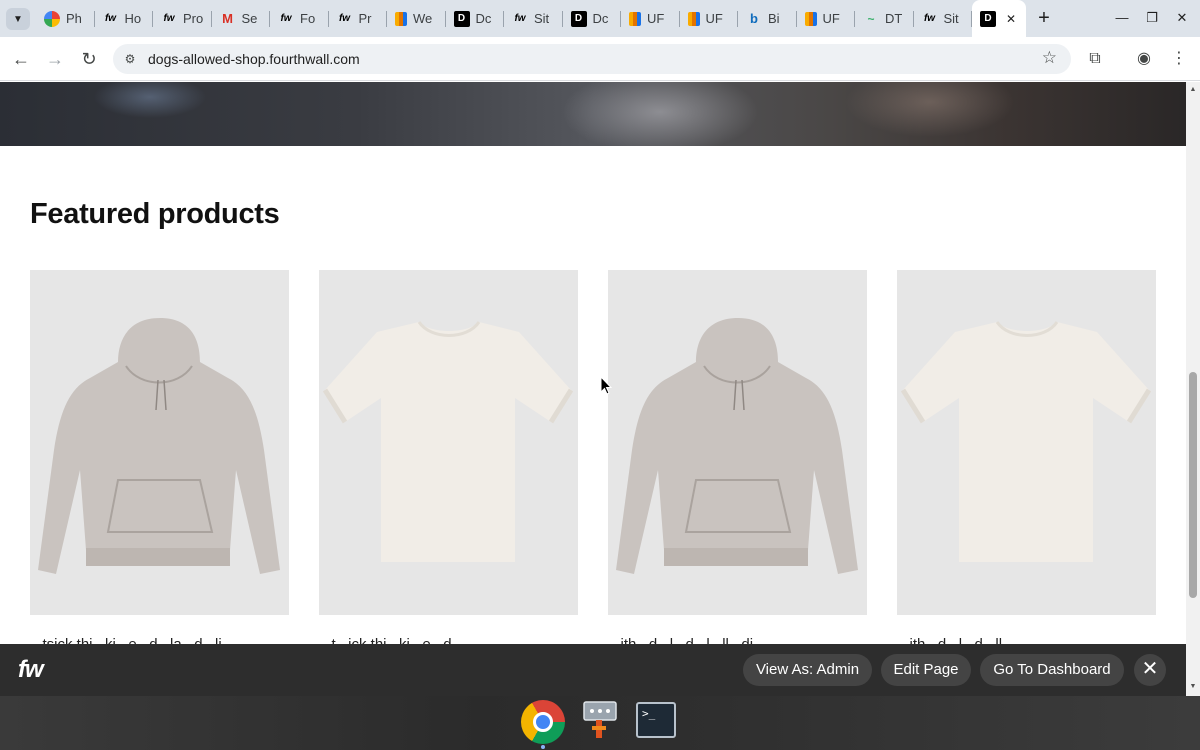 This screenshot has width=1200, height=750. What do you see at coordinates (1122, 18) in the screenshot?
I see `minimize-button: —` at bounding box center [1122, 18].